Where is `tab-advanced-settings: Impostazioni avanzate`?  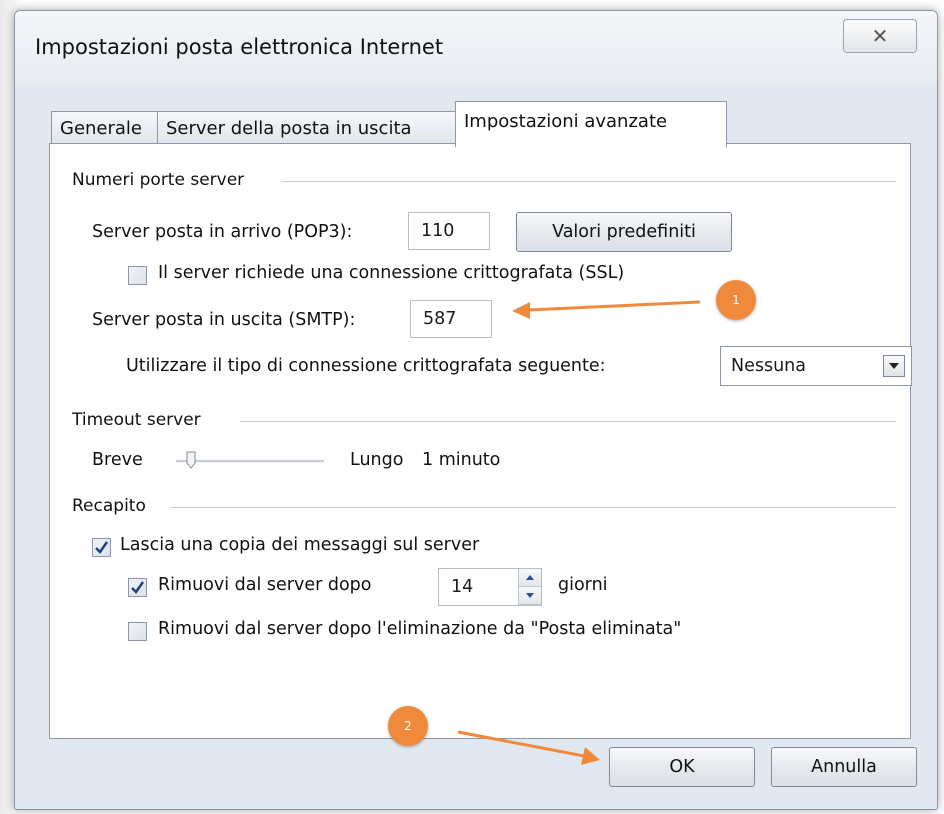 tab-advanced-settings: Impostazioni avanzate is located at coordinates (591, 124).